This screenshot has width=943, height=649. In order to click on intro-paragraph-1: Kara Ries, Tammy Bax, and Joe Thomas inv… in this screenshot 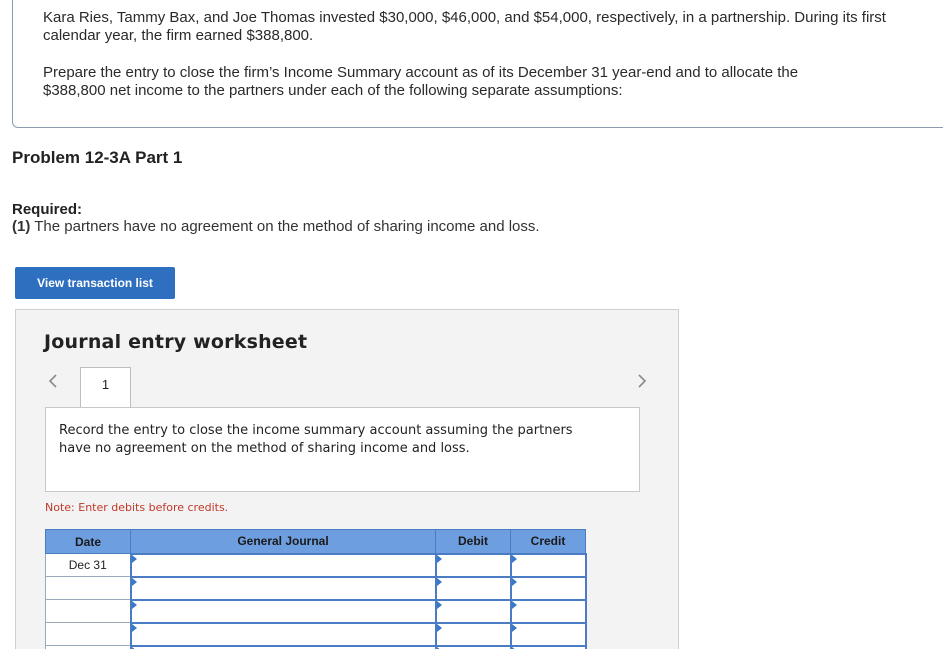, I will do `click(464, 26)`.